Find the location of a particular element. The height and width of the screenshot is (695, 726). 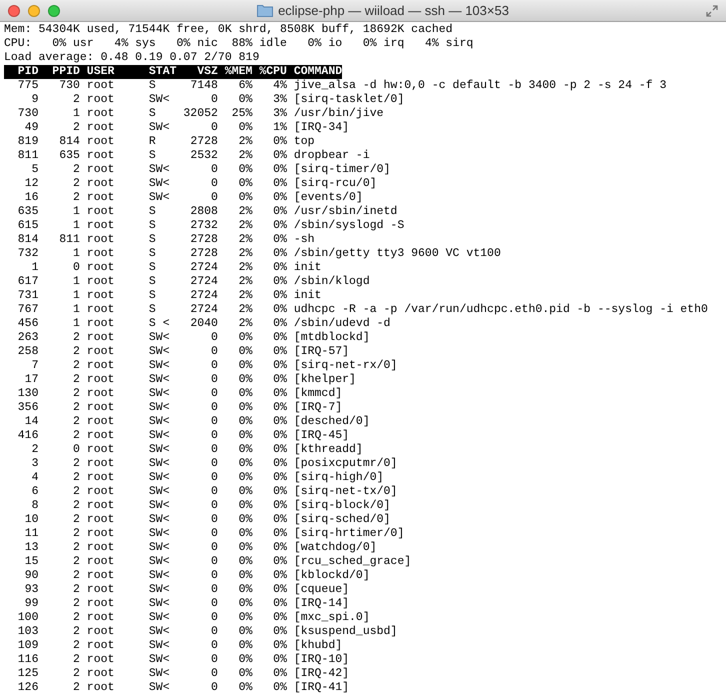

table-cell-text: 4% is located at coordinates (279, 86).